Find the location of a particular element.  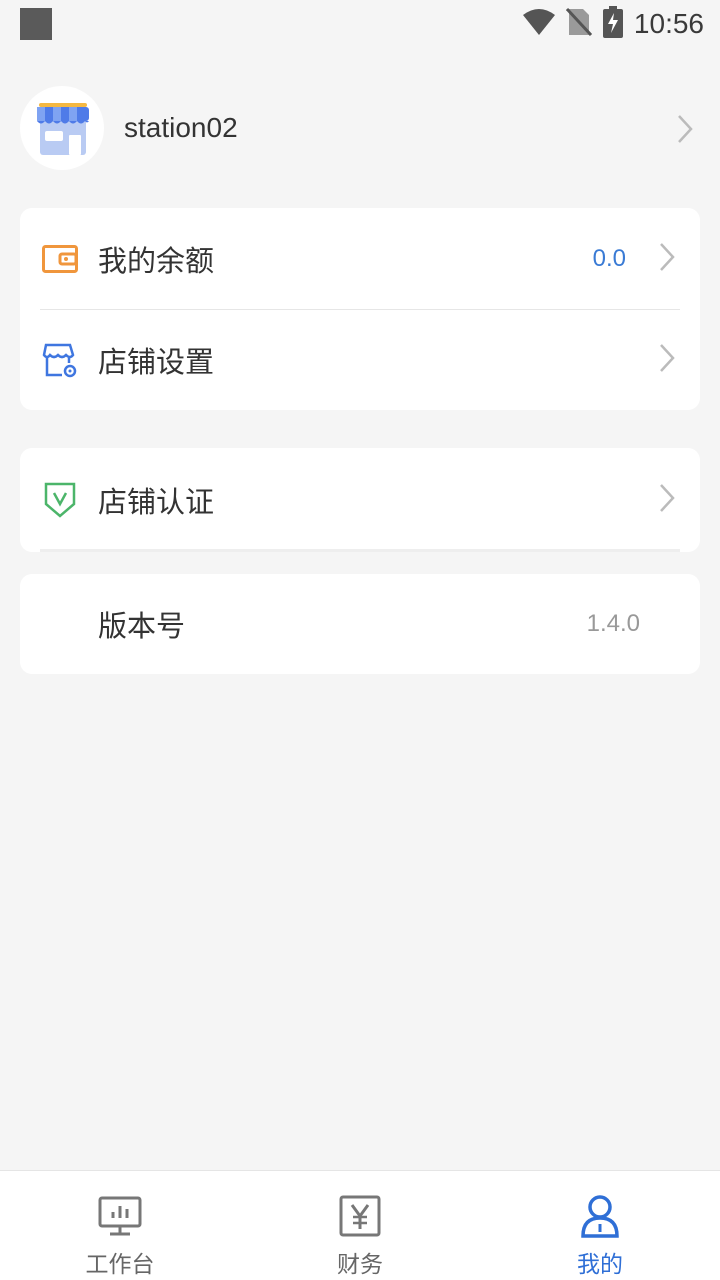

avatar is located at coordinates (62, 128).